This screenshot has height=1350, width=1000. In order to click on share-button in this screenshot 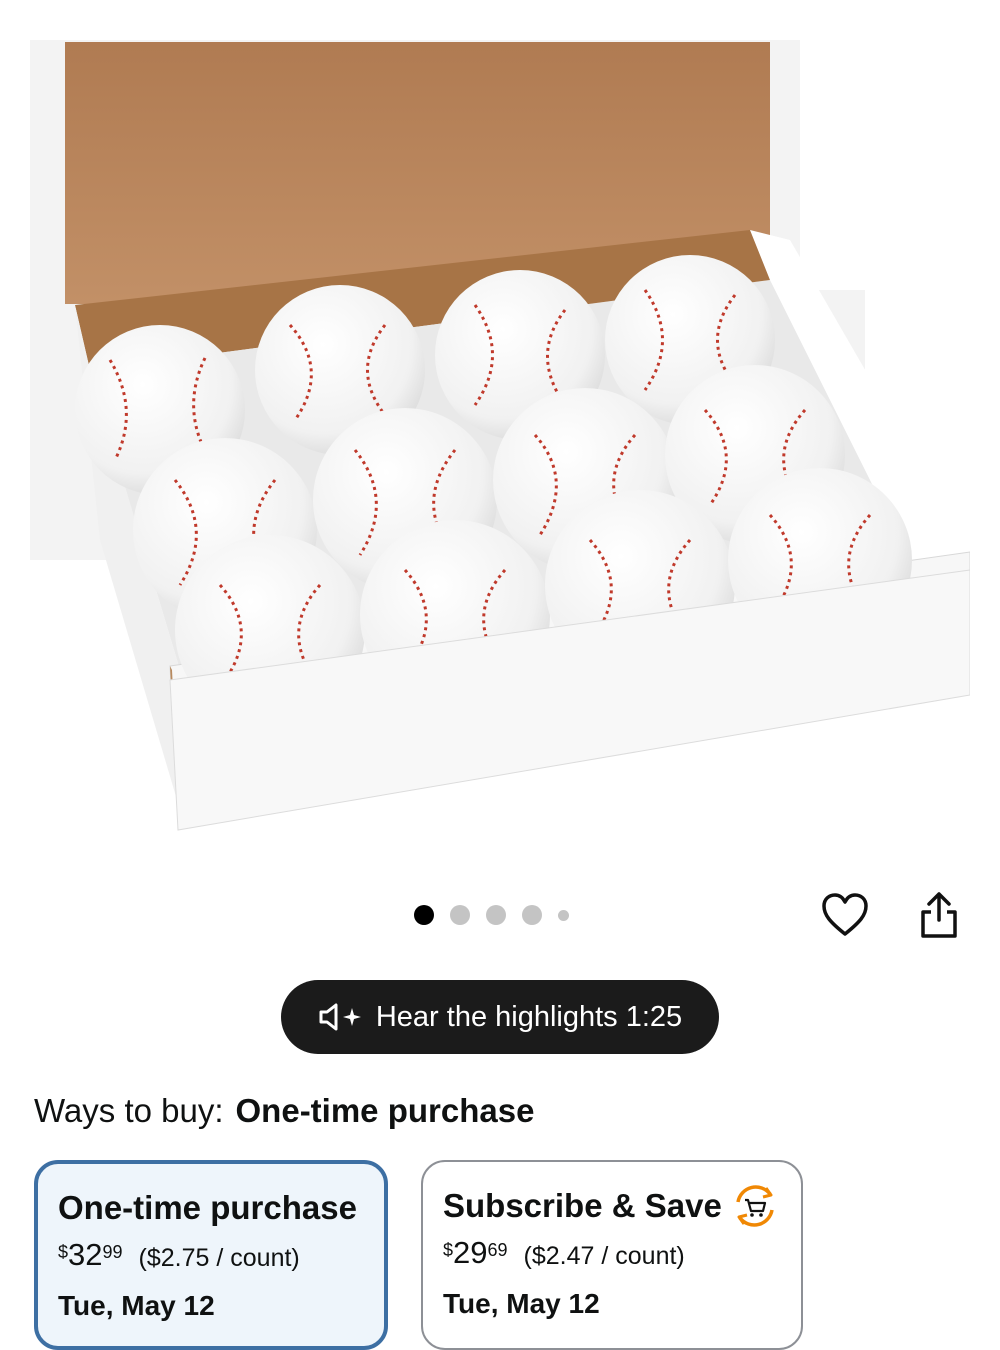, I will do `click(939, 915)`.